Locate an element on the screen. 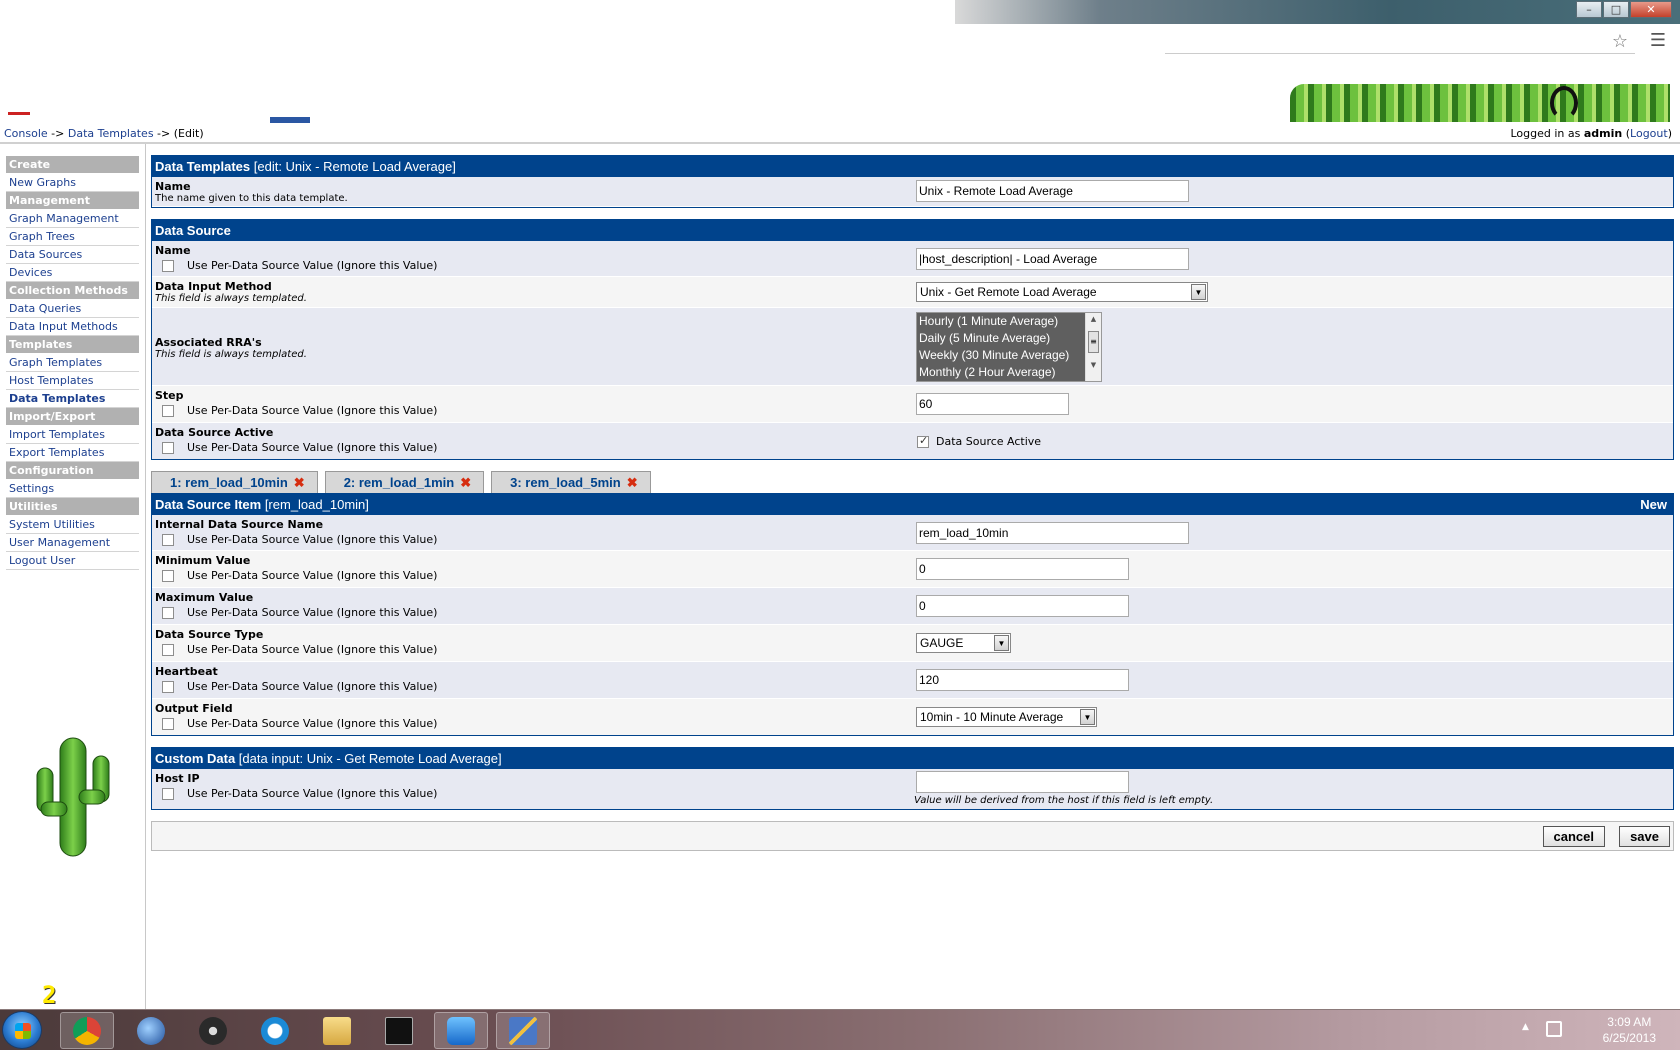 Image resolution: width=1680 pixels, height=1051 pixels. start-button is located at coordinates (22, 1030).